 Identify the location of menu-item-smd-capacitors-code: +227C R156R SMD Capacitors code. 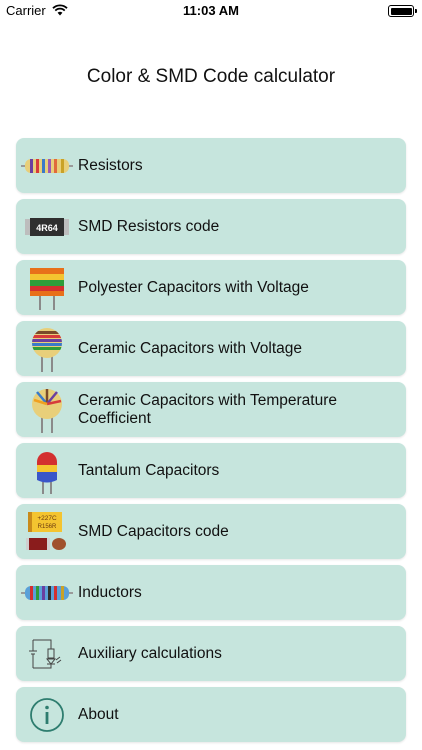
(211, 531).